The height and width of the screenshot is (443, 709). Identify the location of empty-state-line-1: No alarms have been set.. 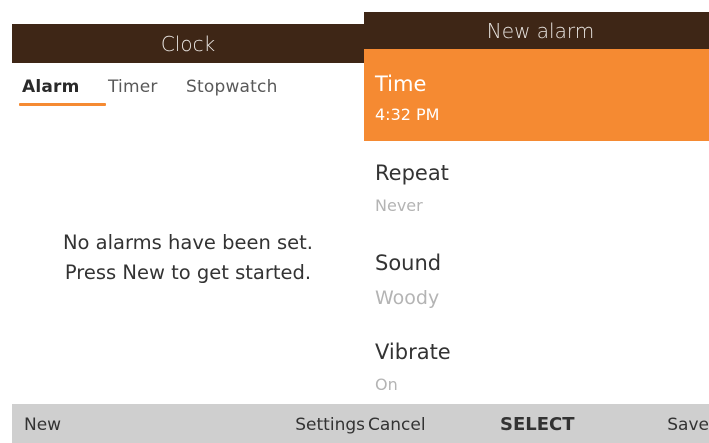
(188, 242).